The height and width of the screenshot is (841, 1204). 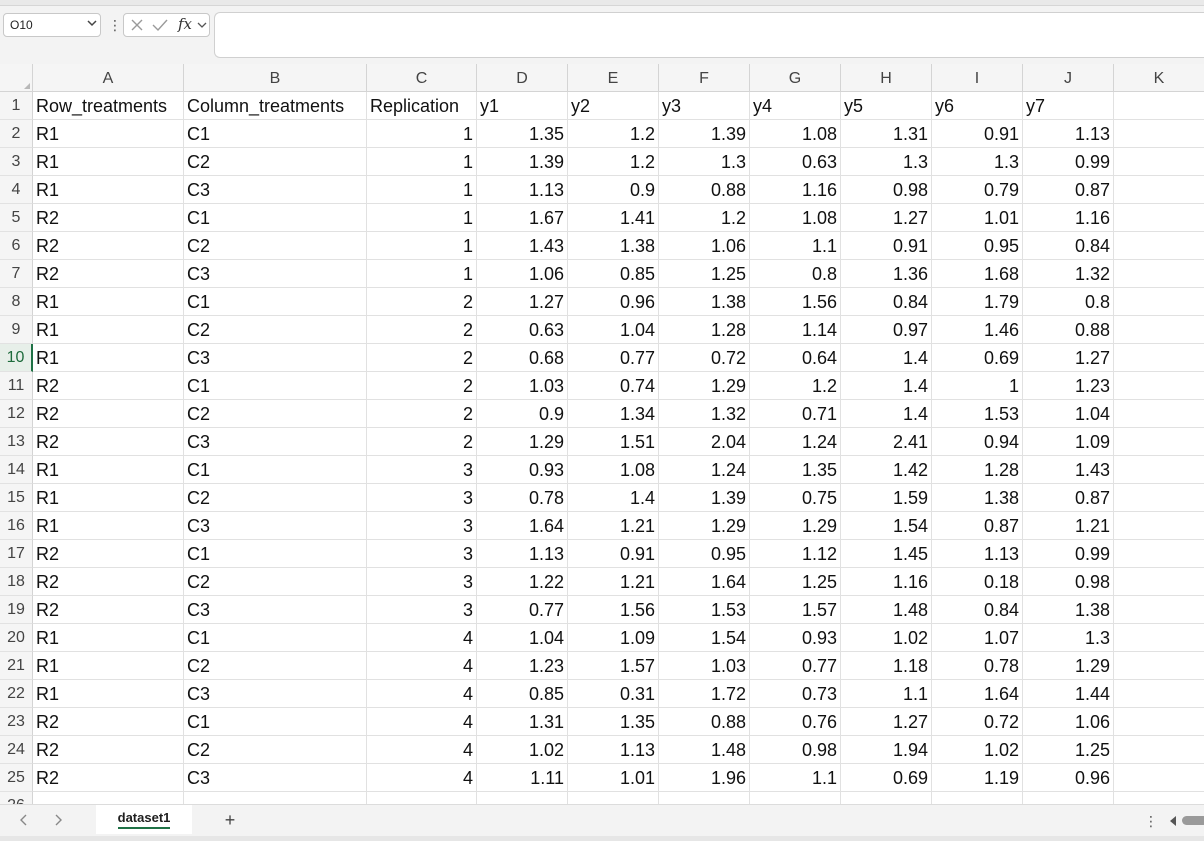 What do you see at coordinates (704, 358) in the screenshot?
I see `cell-f10: 0.72` at bounding box center [704, 358].